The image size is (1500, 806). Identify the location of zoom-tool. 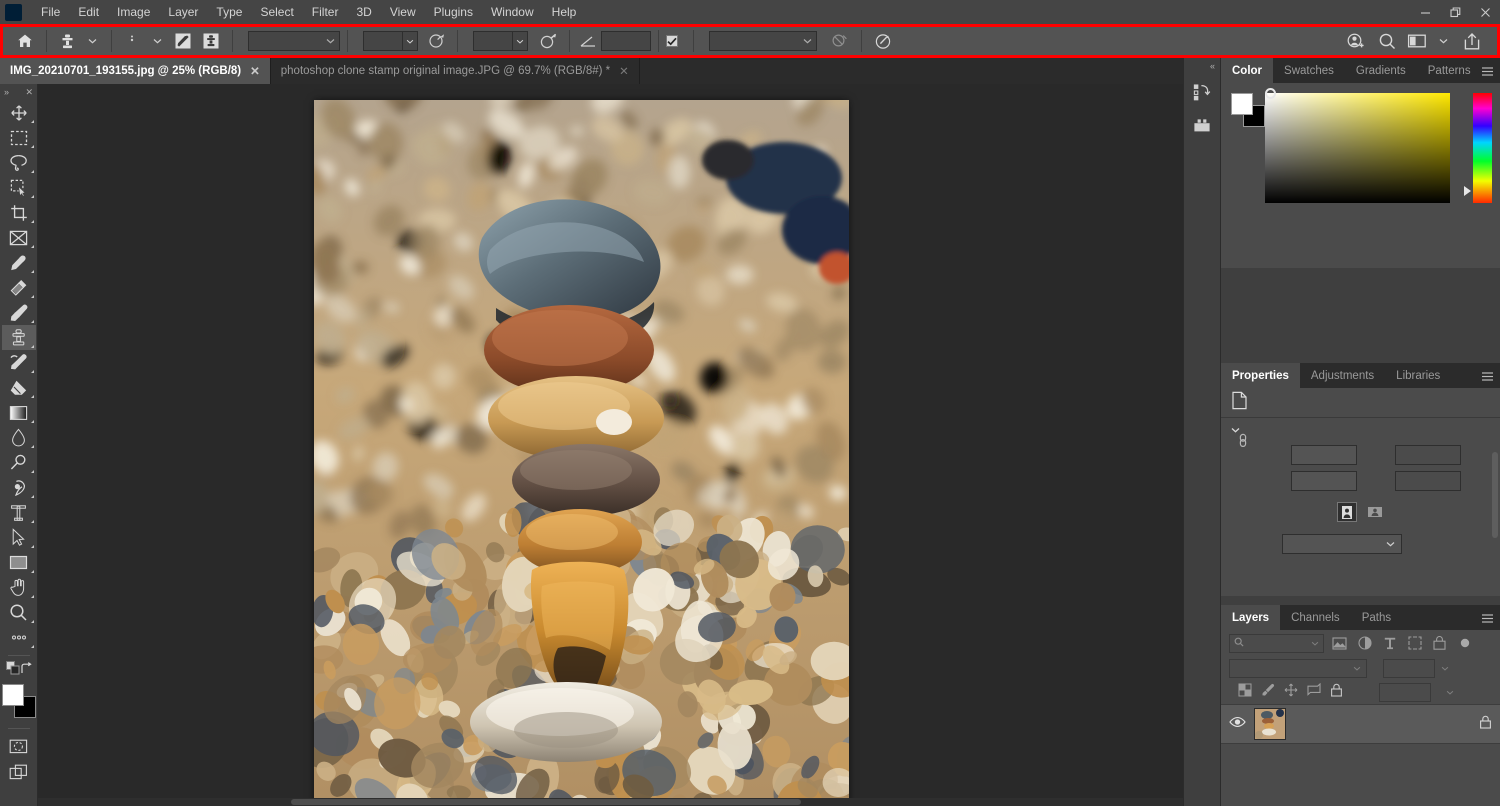
(19, 612).